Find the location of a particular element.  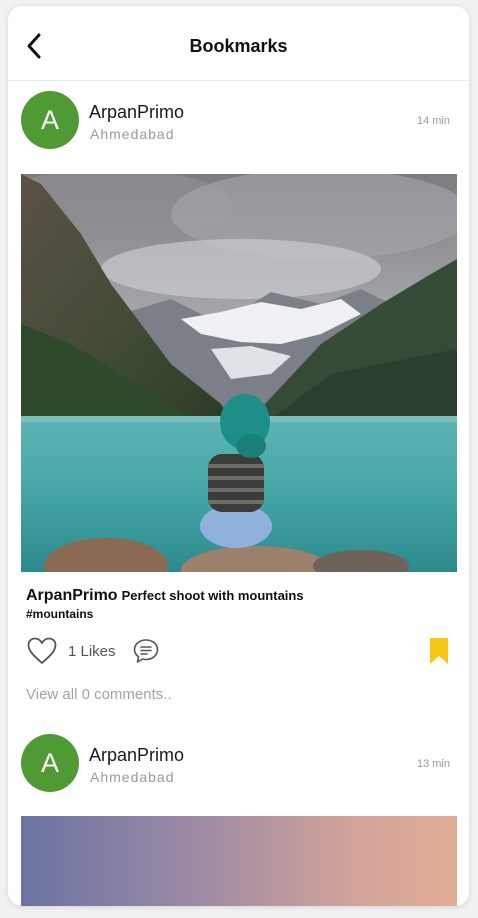

page-title: Bookmarks is located at coordinates (238, 46).